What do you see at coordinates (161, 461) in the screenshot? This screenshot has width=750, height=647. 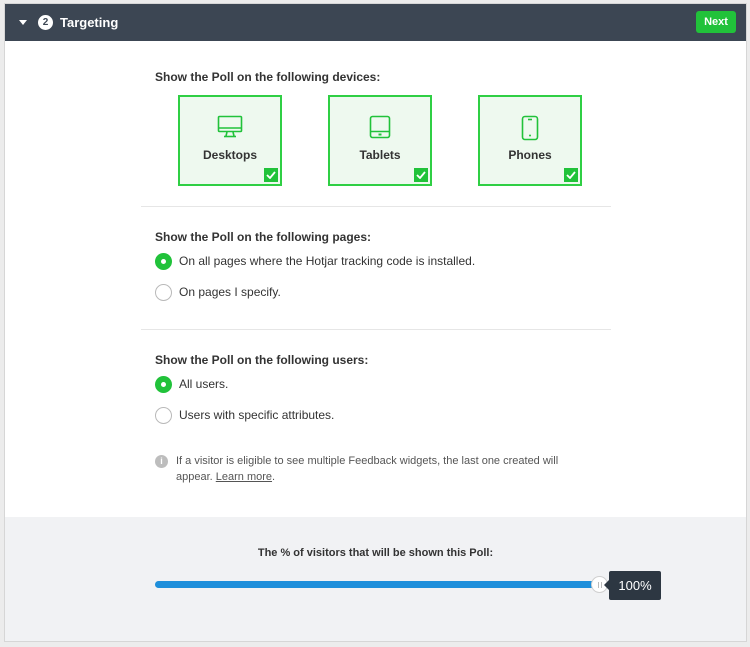 I see `info-icon: i` at bounding box center [161, 461].